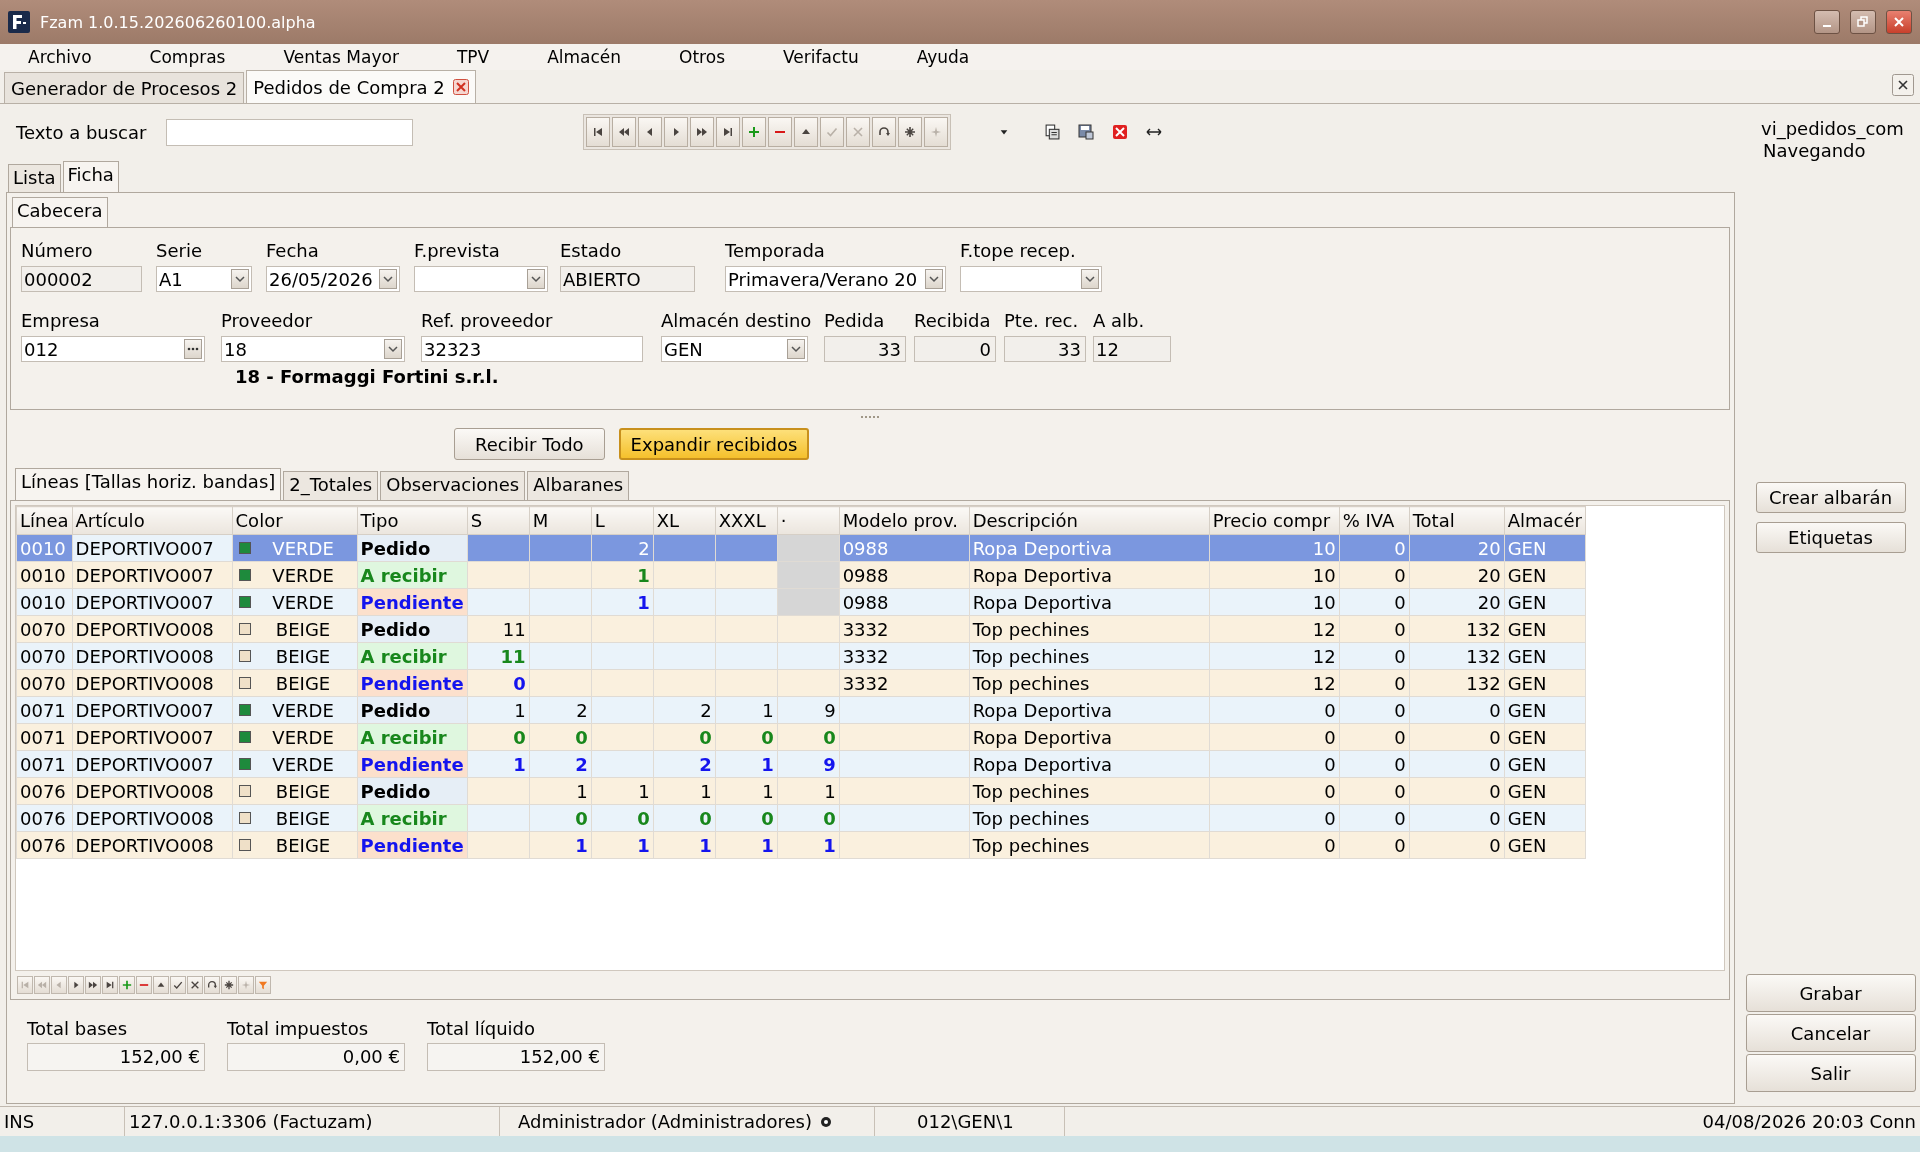  Describe the element at coordinates (295, 520) in the screenshot. I see `column-header: Color` at that location.